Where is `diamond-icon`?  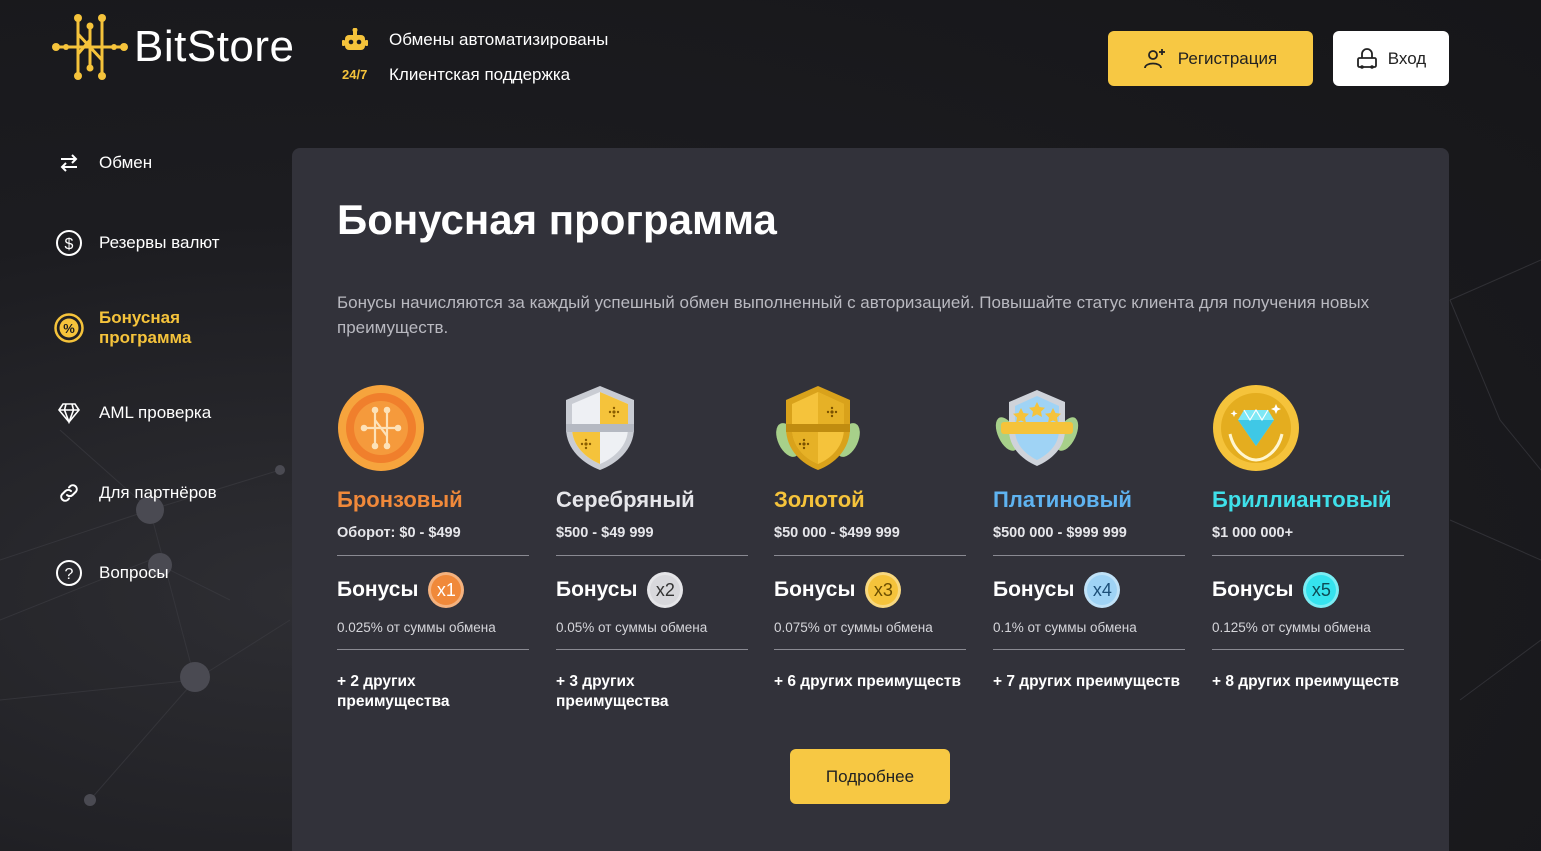 diamond-icon is located at coordinates (69, 413).